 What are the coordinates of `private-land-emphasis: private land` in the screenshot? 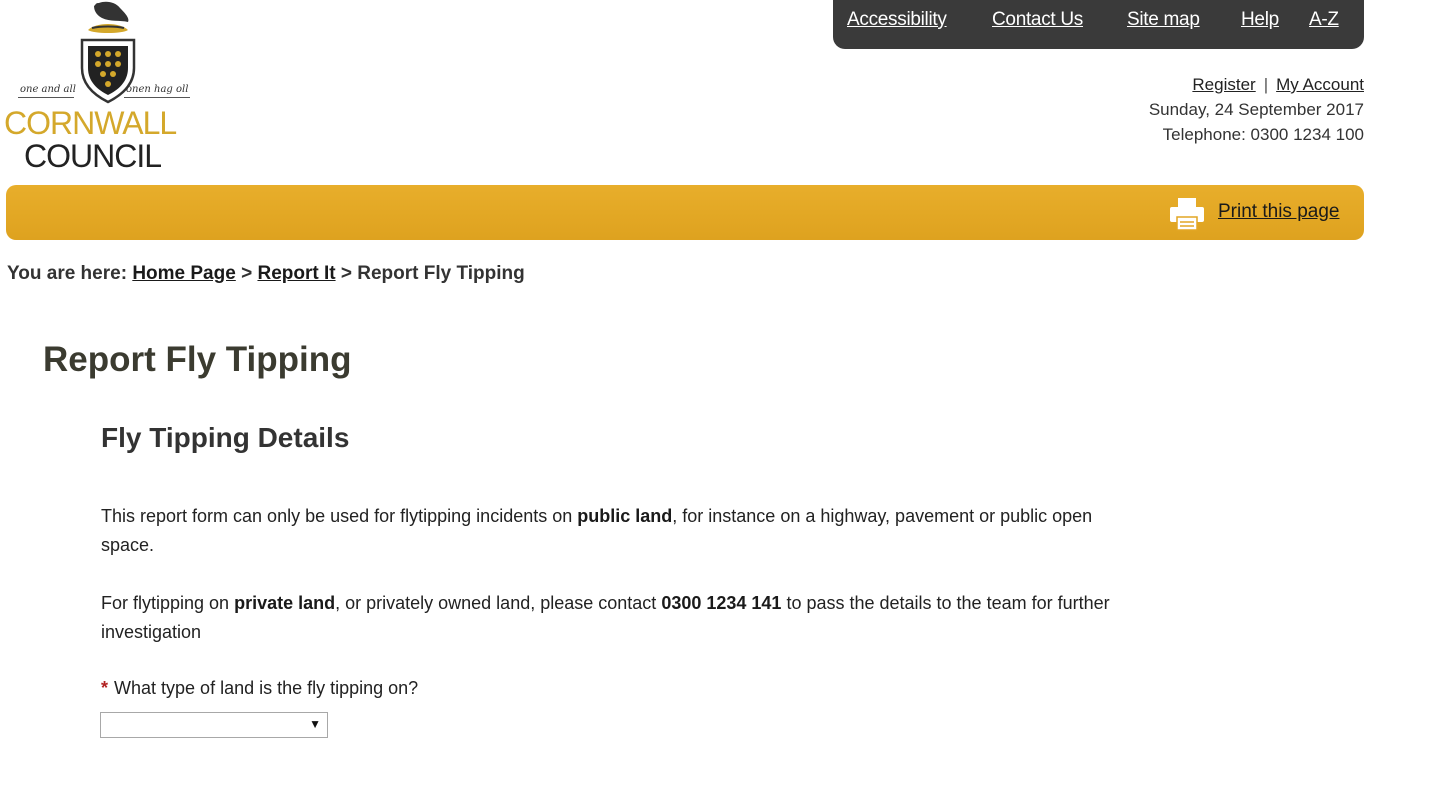 It's located at (285, 603).